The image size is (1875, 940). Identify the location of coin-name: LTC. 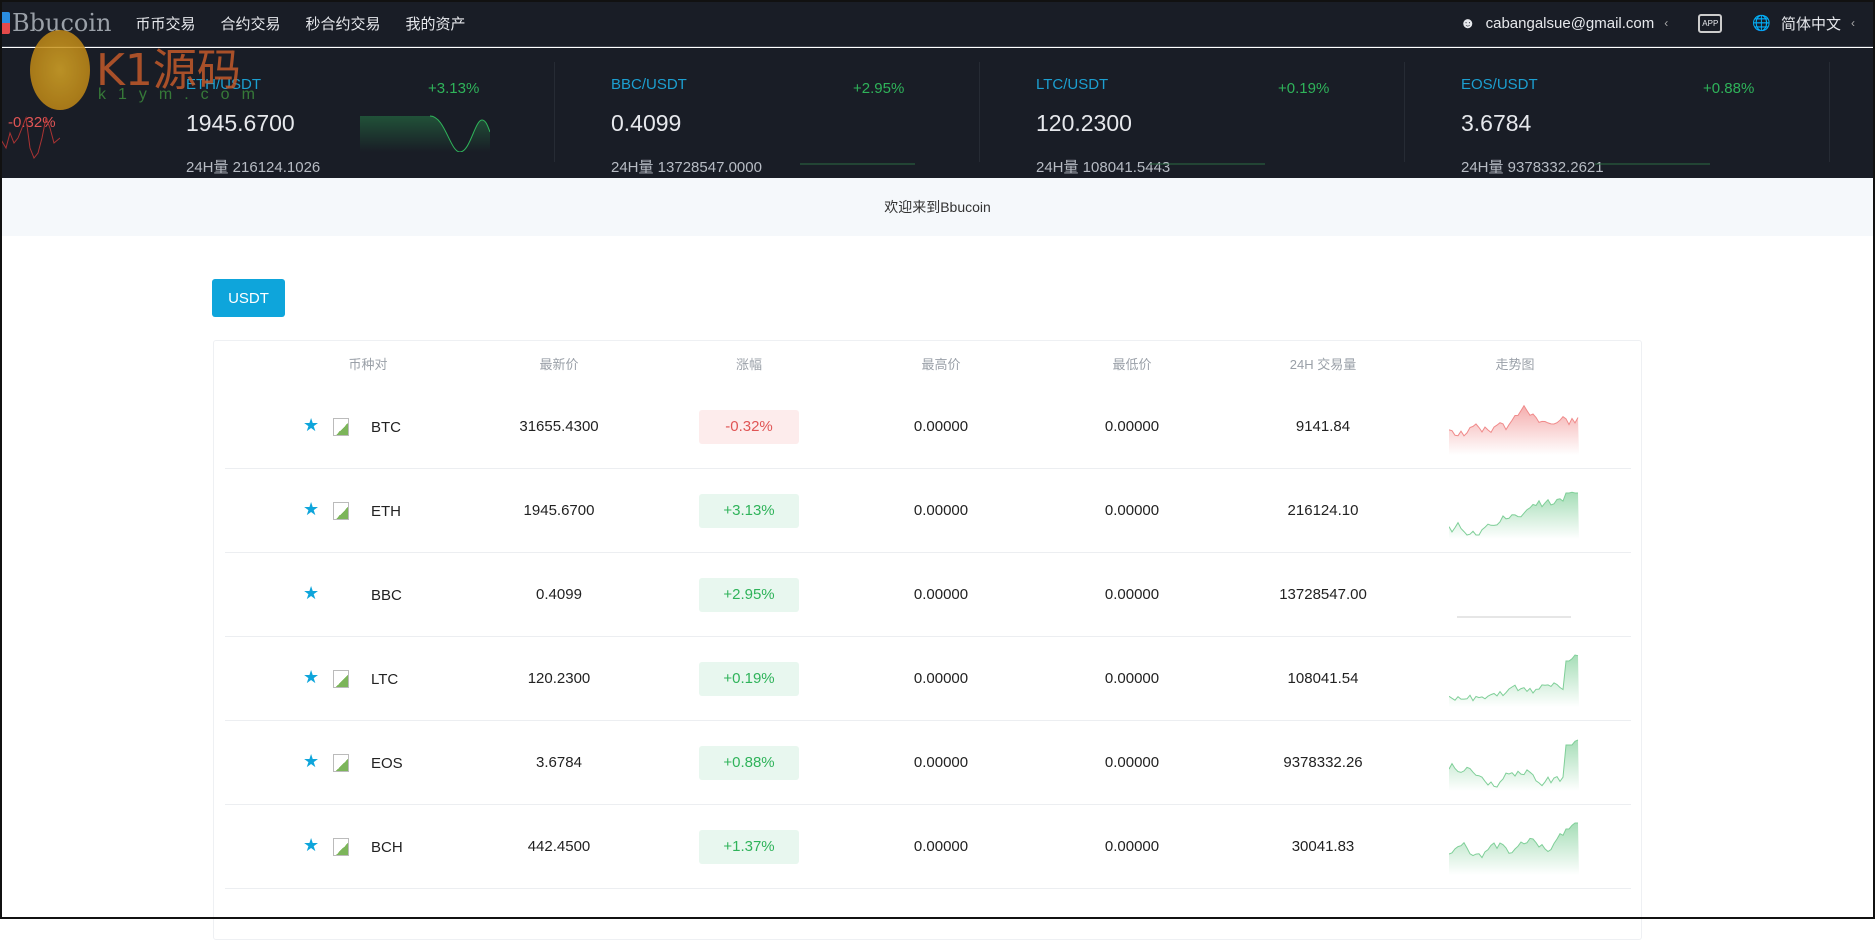
(384, 679).